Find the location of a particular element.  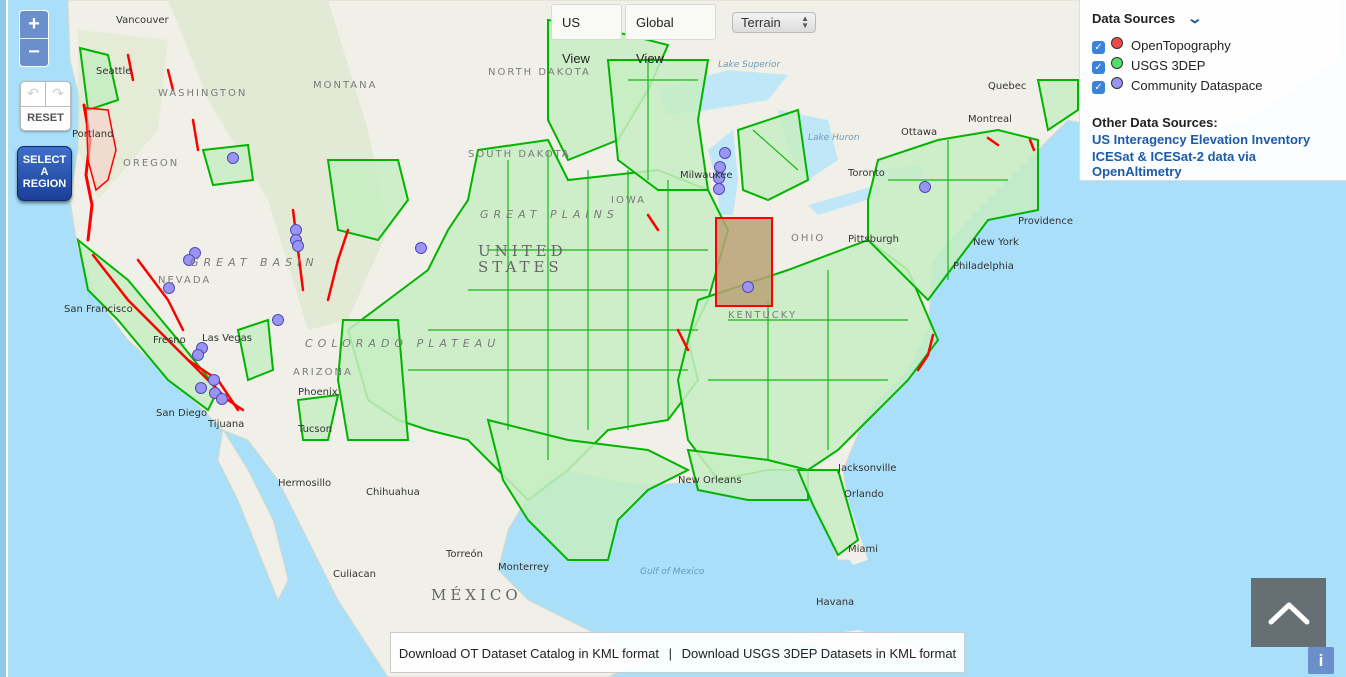

coverage-indiana is located at coordinates (744, 262).